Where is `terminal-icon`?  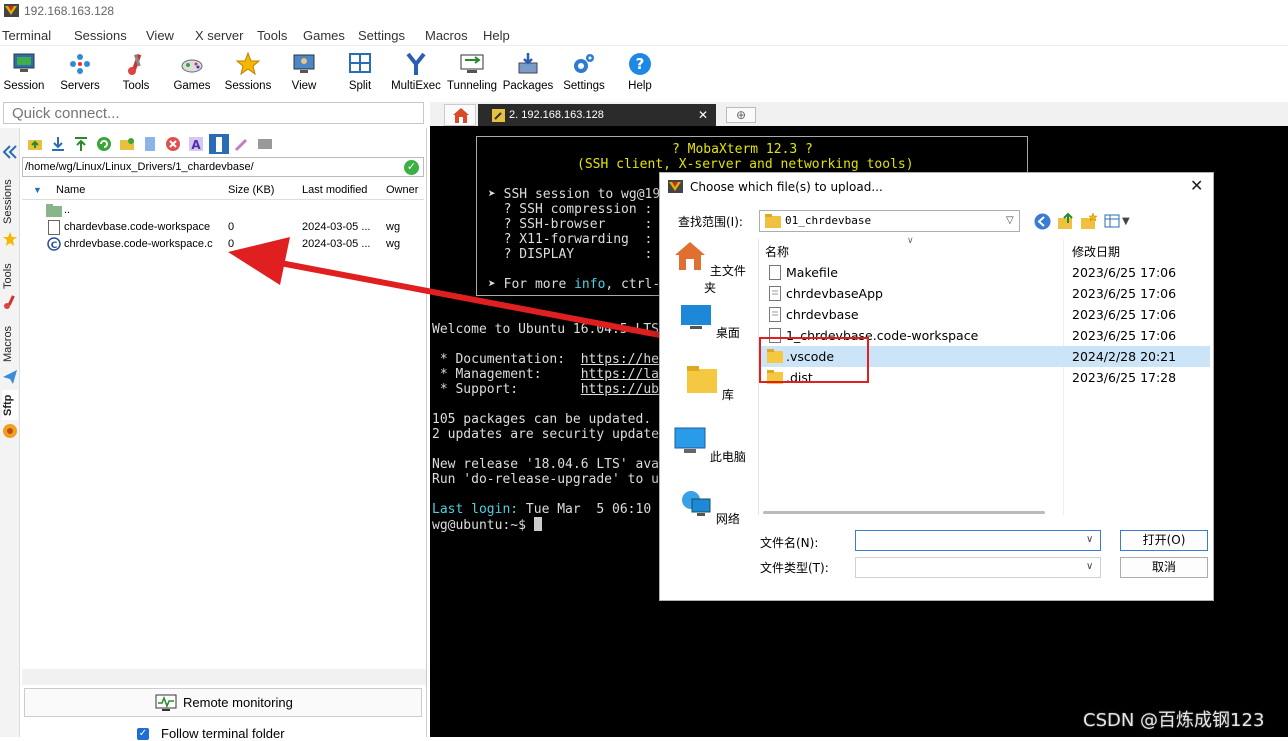
terminal-icon is located at coordinates (265, 144).